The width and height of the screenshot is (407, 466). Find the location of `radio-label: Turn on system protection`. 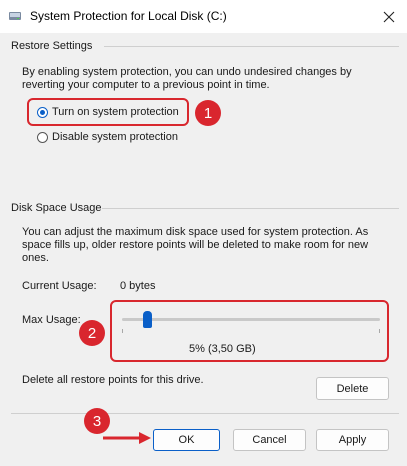

radio-label: Turn on system protection is located at coordinates (115, 112).